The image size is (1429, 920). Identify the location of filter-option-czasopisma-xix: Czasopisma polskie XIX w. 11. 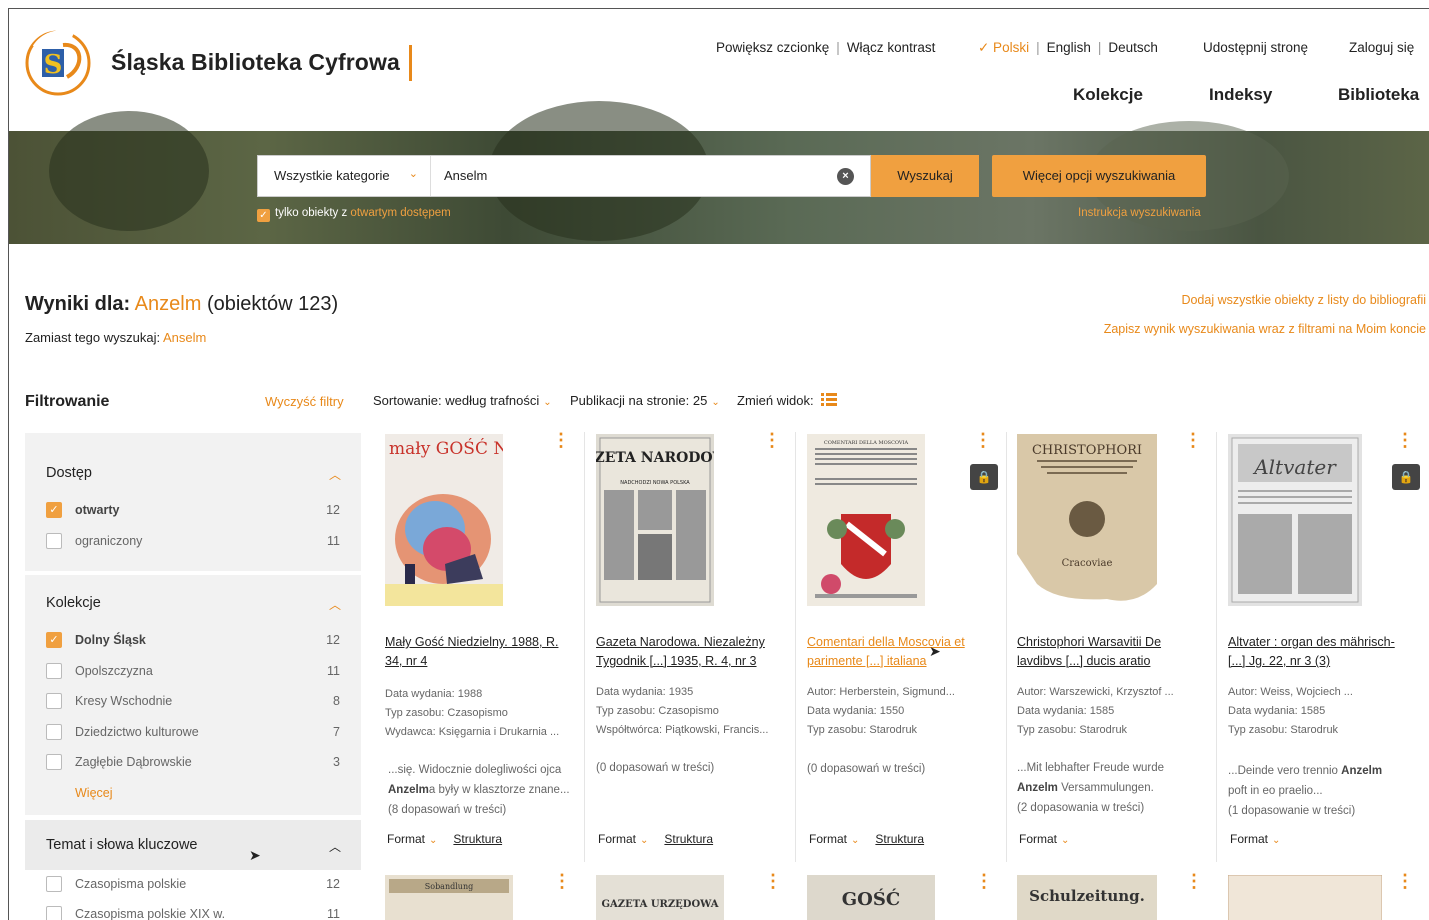
(193, 912).